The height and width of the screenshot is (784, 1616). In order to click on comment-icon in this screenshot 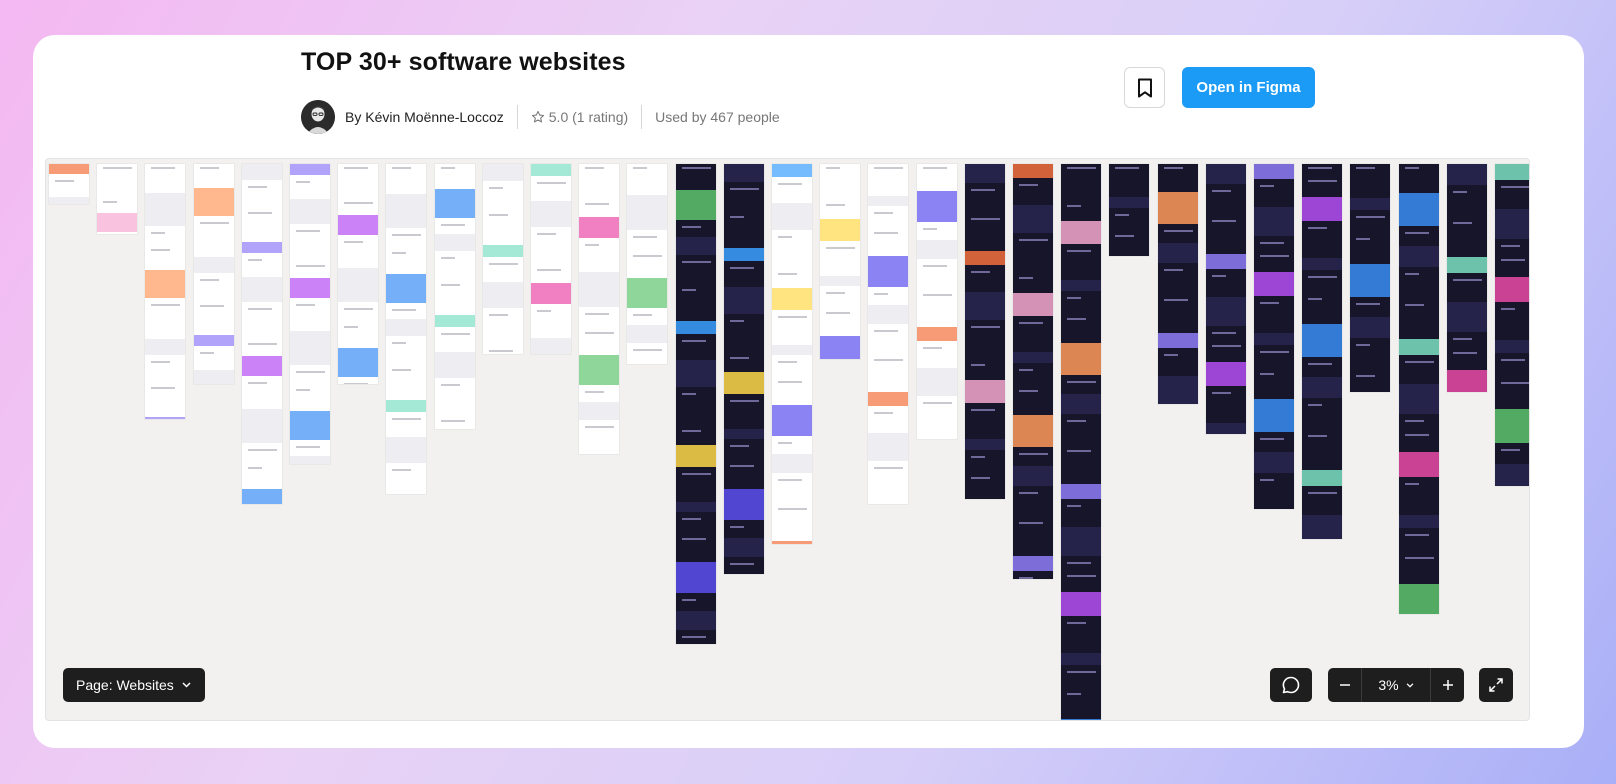, I will do `click(1291, 685)`.